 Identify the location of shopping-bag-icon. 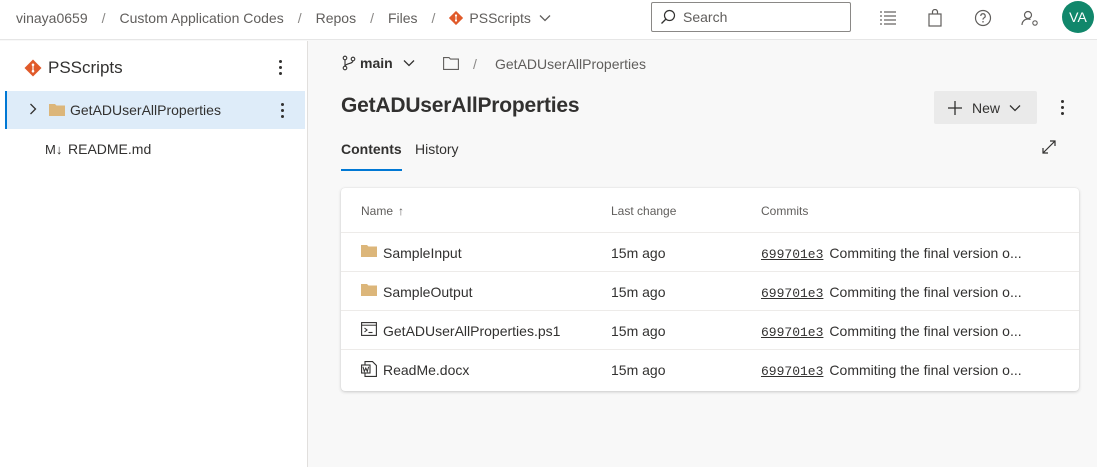
(935, 18).